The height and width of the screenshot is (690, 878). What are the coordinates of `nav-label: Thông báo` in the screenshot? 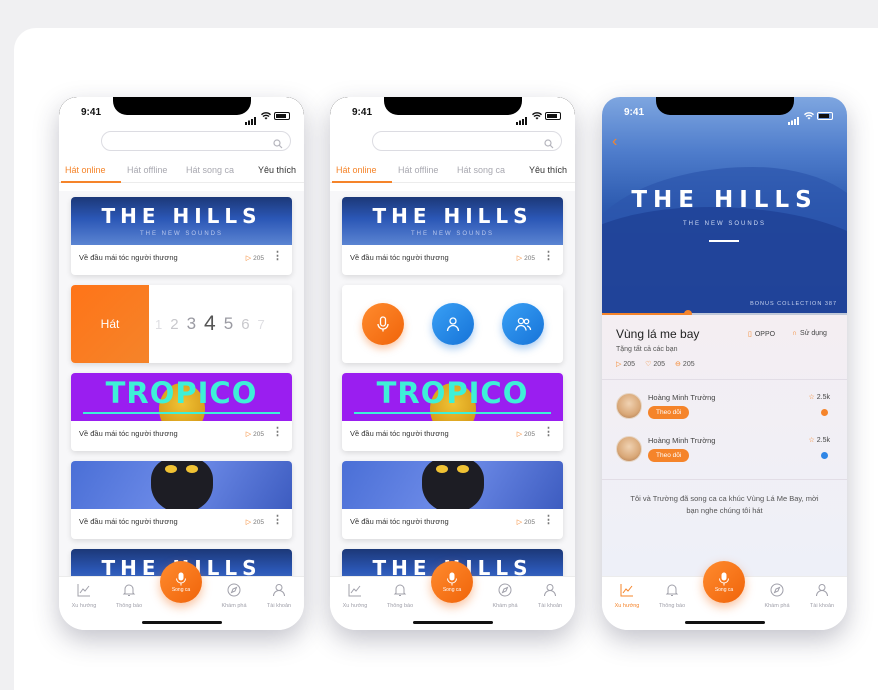 It's located at (400, 606).